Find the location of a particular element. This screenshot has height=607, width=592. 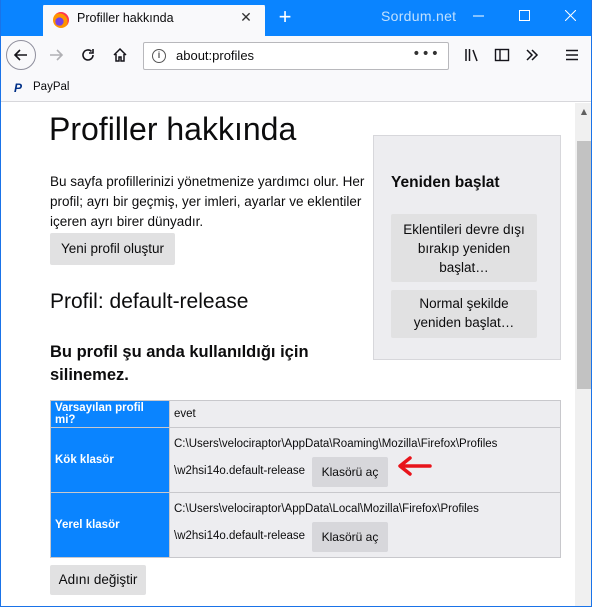

url-text: about:profiles is located at coordinates (215, 55).